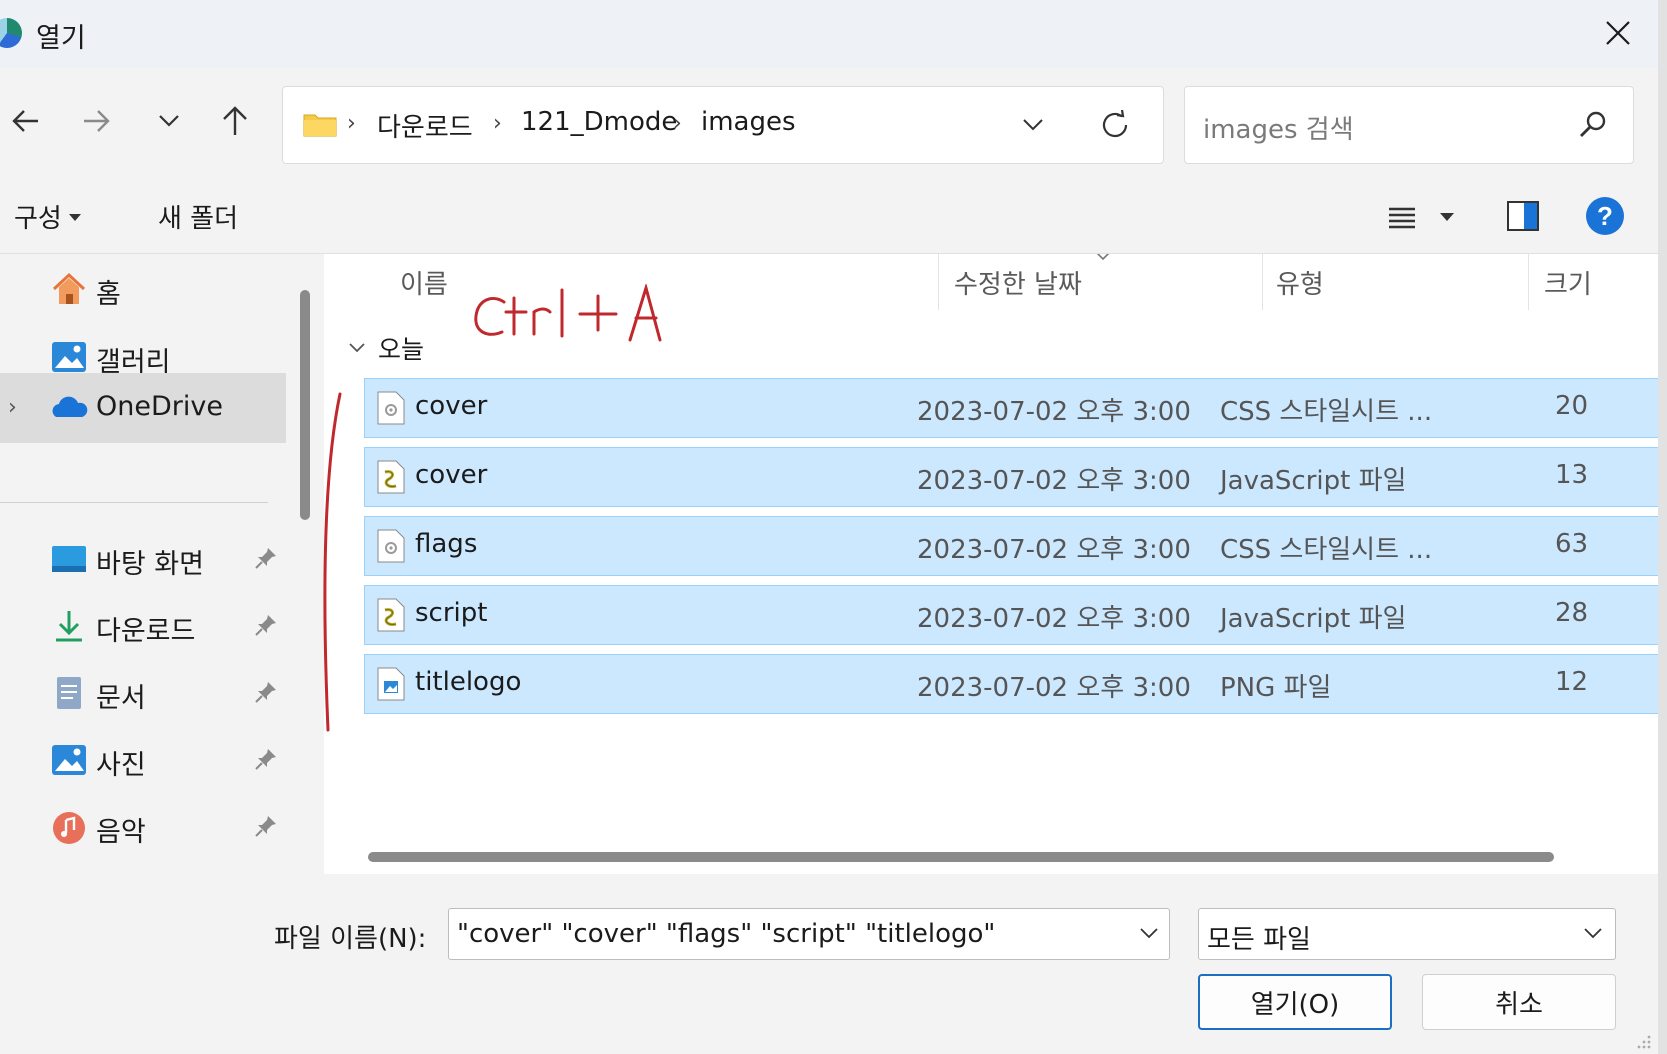  I want to click on command-toolbar: 구성 새 폴더 ?, so click(829, 218).